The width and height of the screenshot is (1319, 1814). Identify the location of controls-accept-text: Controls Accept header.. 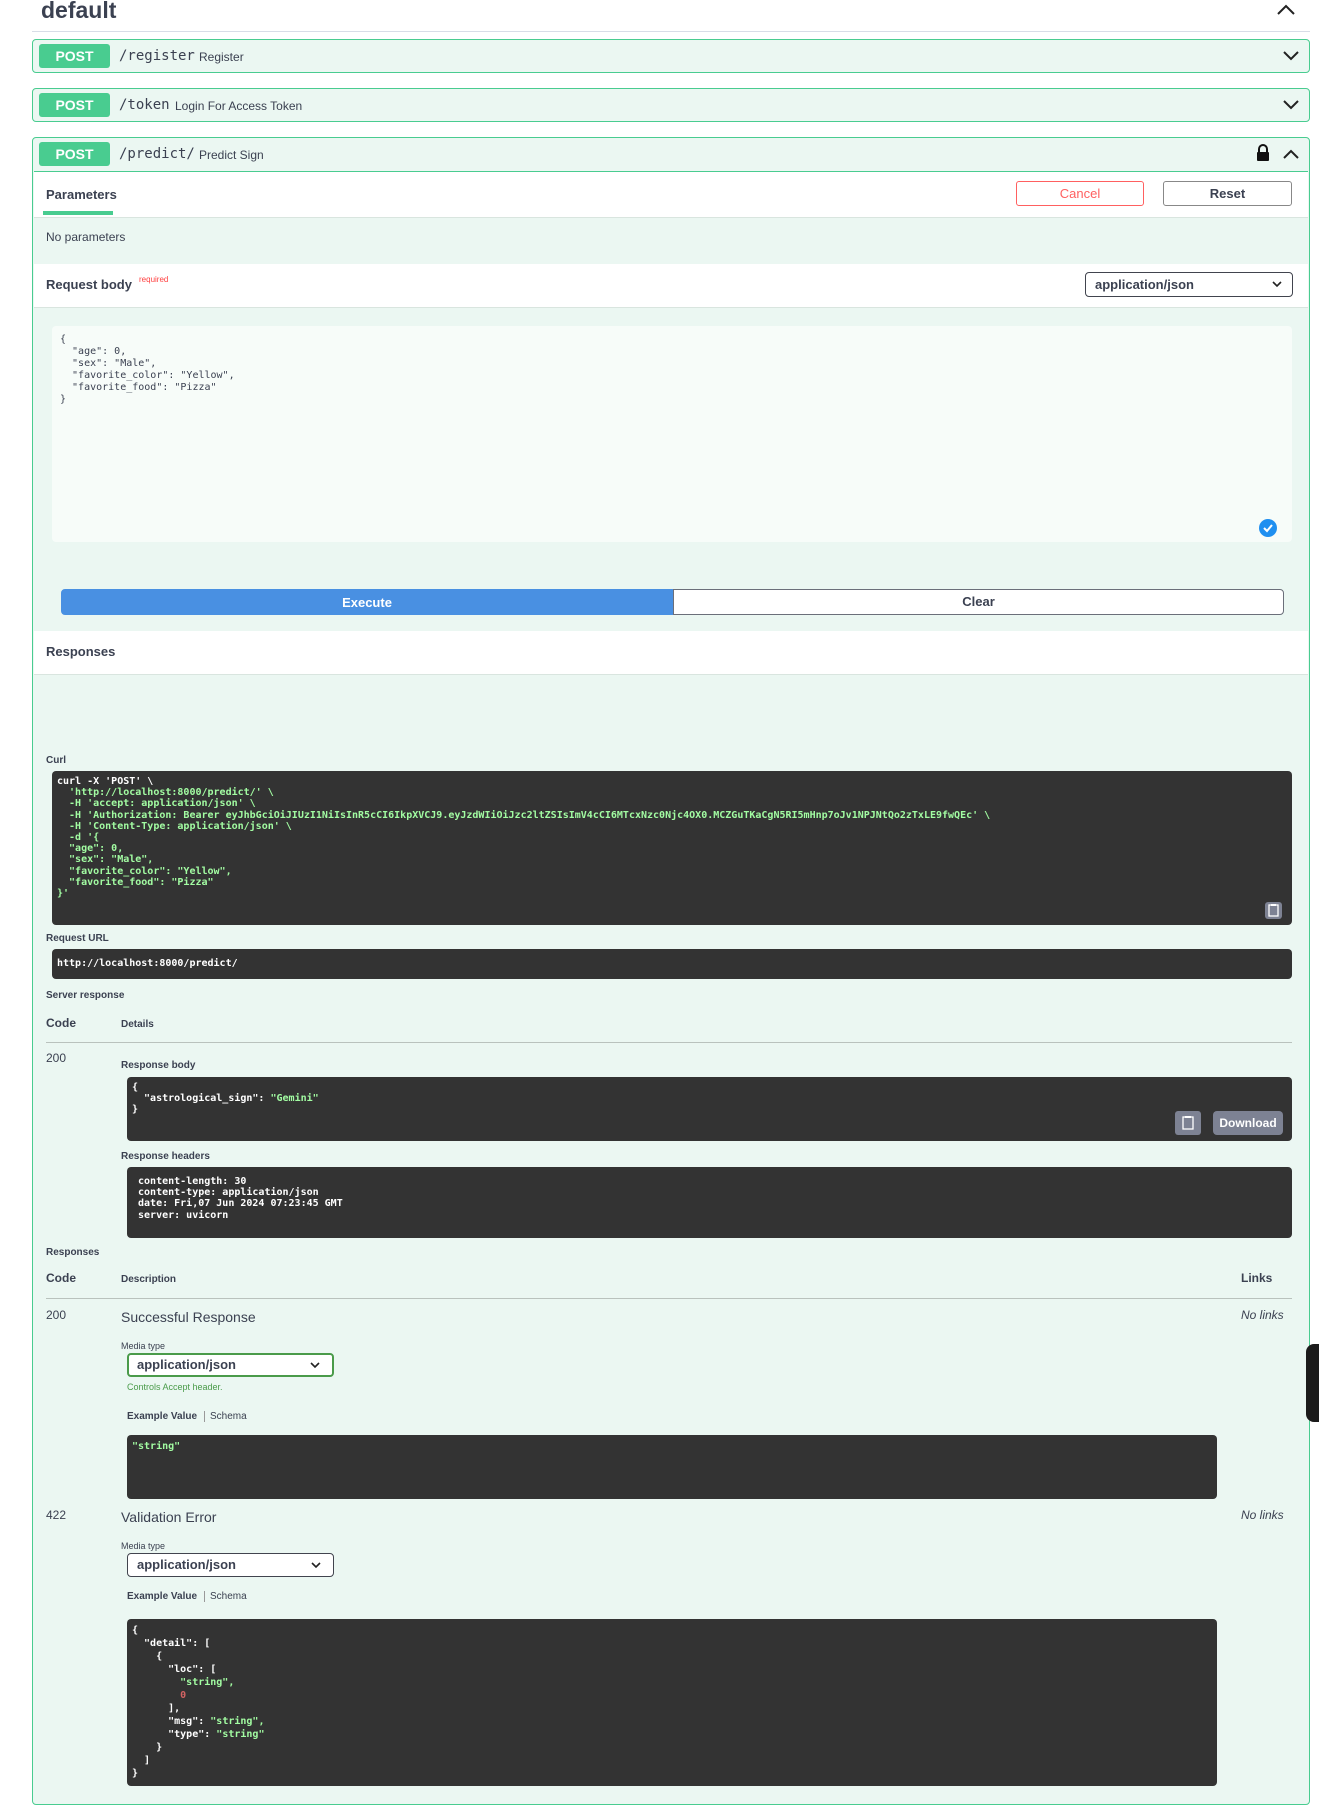
(175, 1387).